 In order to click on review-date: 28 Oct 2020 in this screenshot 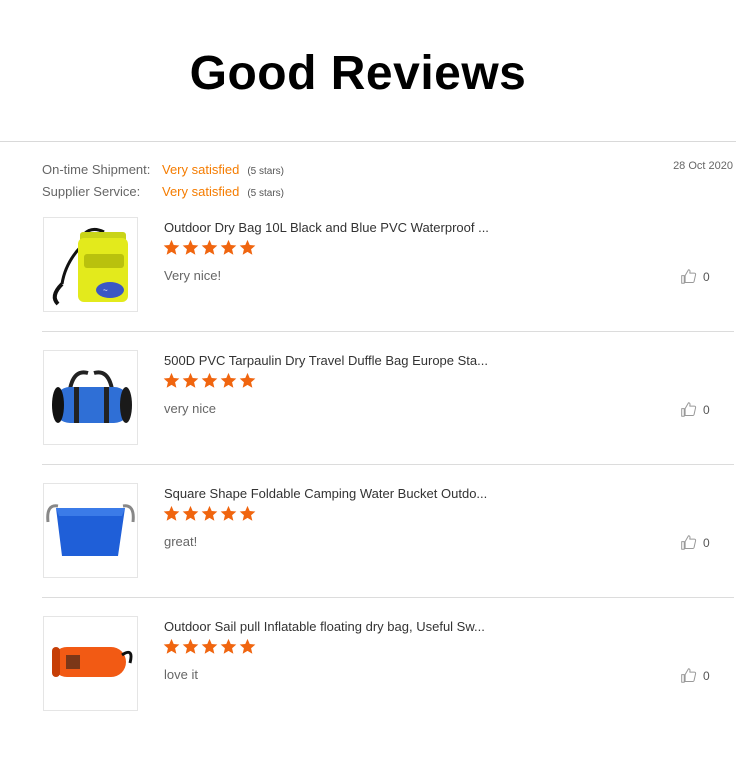, I will do `click(703, 166)`.